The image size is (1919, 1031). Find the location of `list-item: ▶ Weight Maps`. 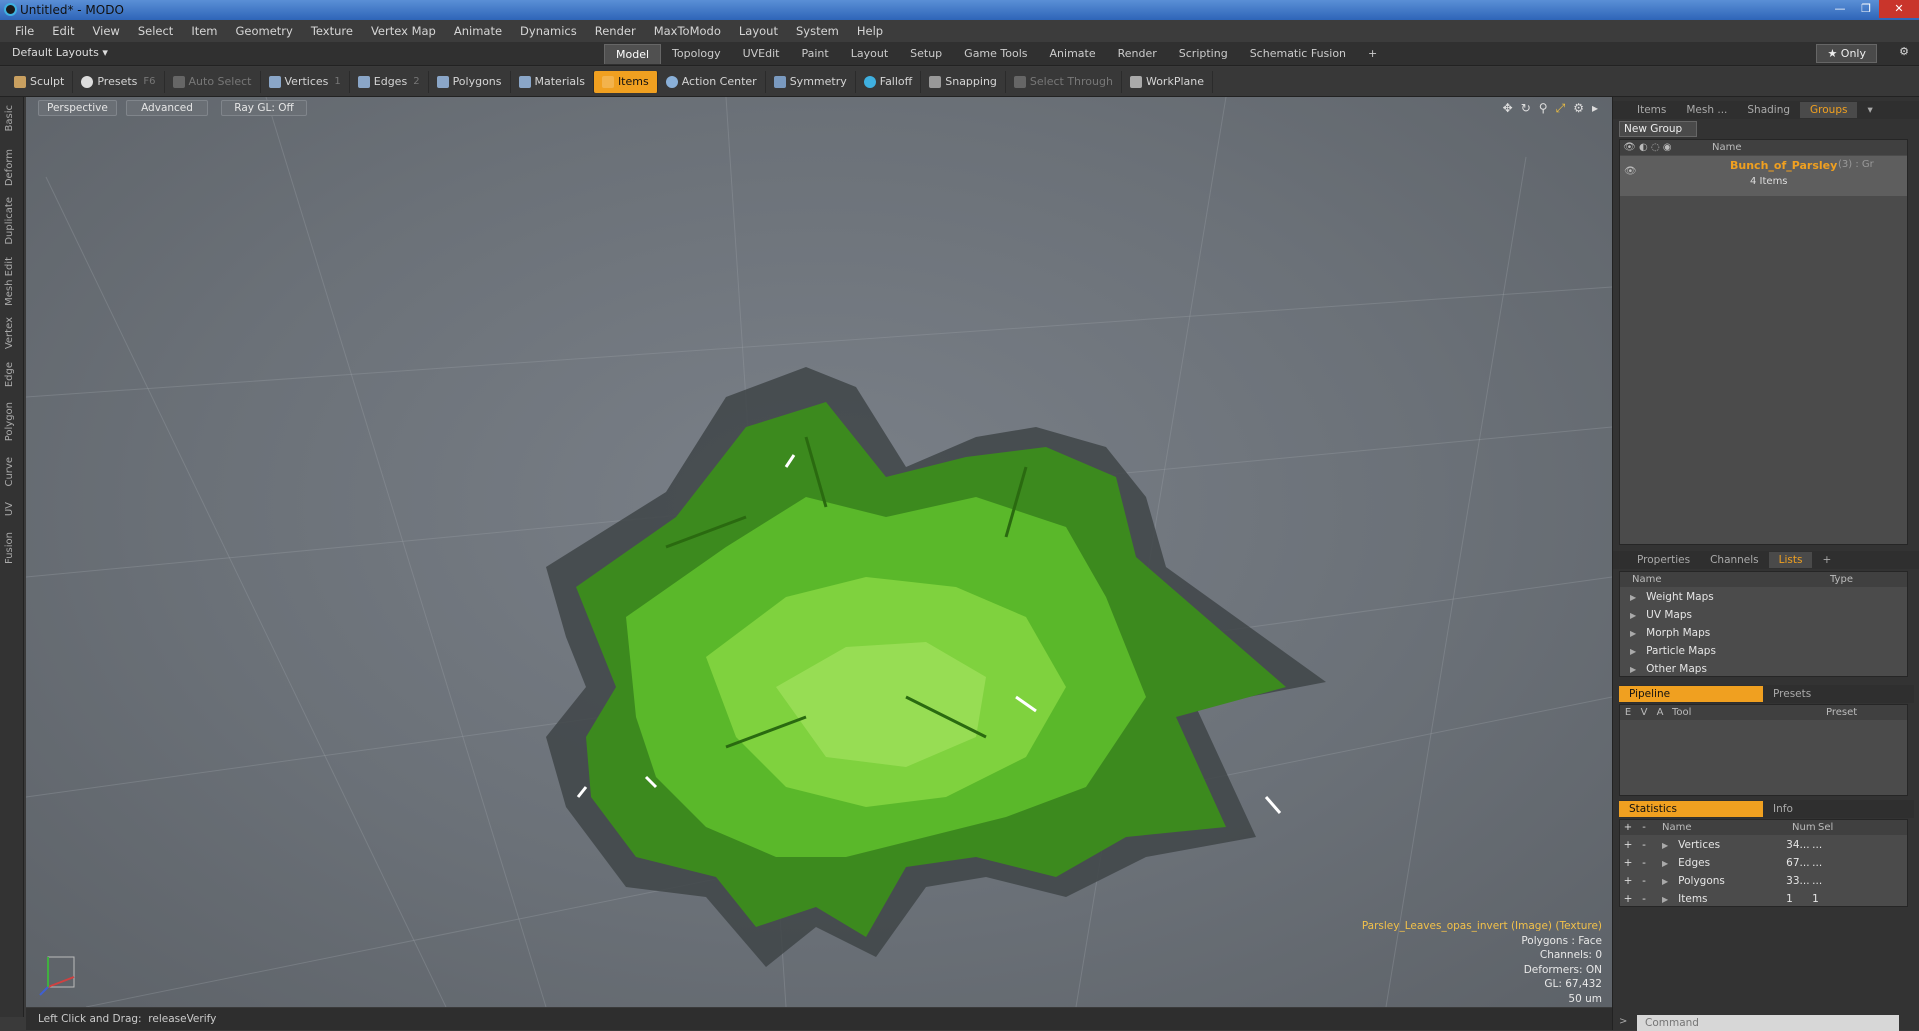

list-item: ▶ Weight Maps is located at coordinates (1763, 597).